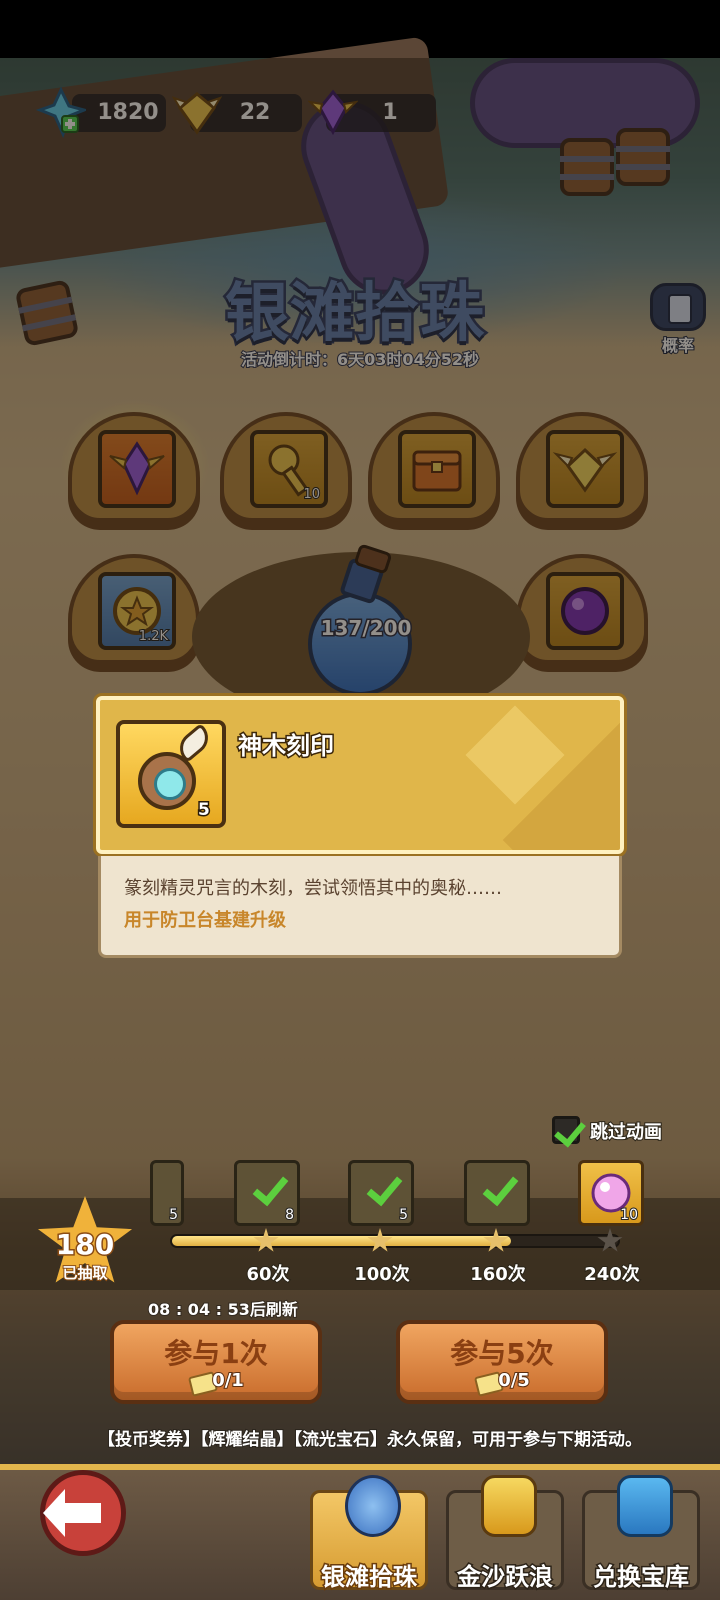 The width and height of the screenshot is (720, 1600). Describe the element at coordinates (626, 1131) in the screenshot. I see `skip-animation-label: 跳过动画` at that location.